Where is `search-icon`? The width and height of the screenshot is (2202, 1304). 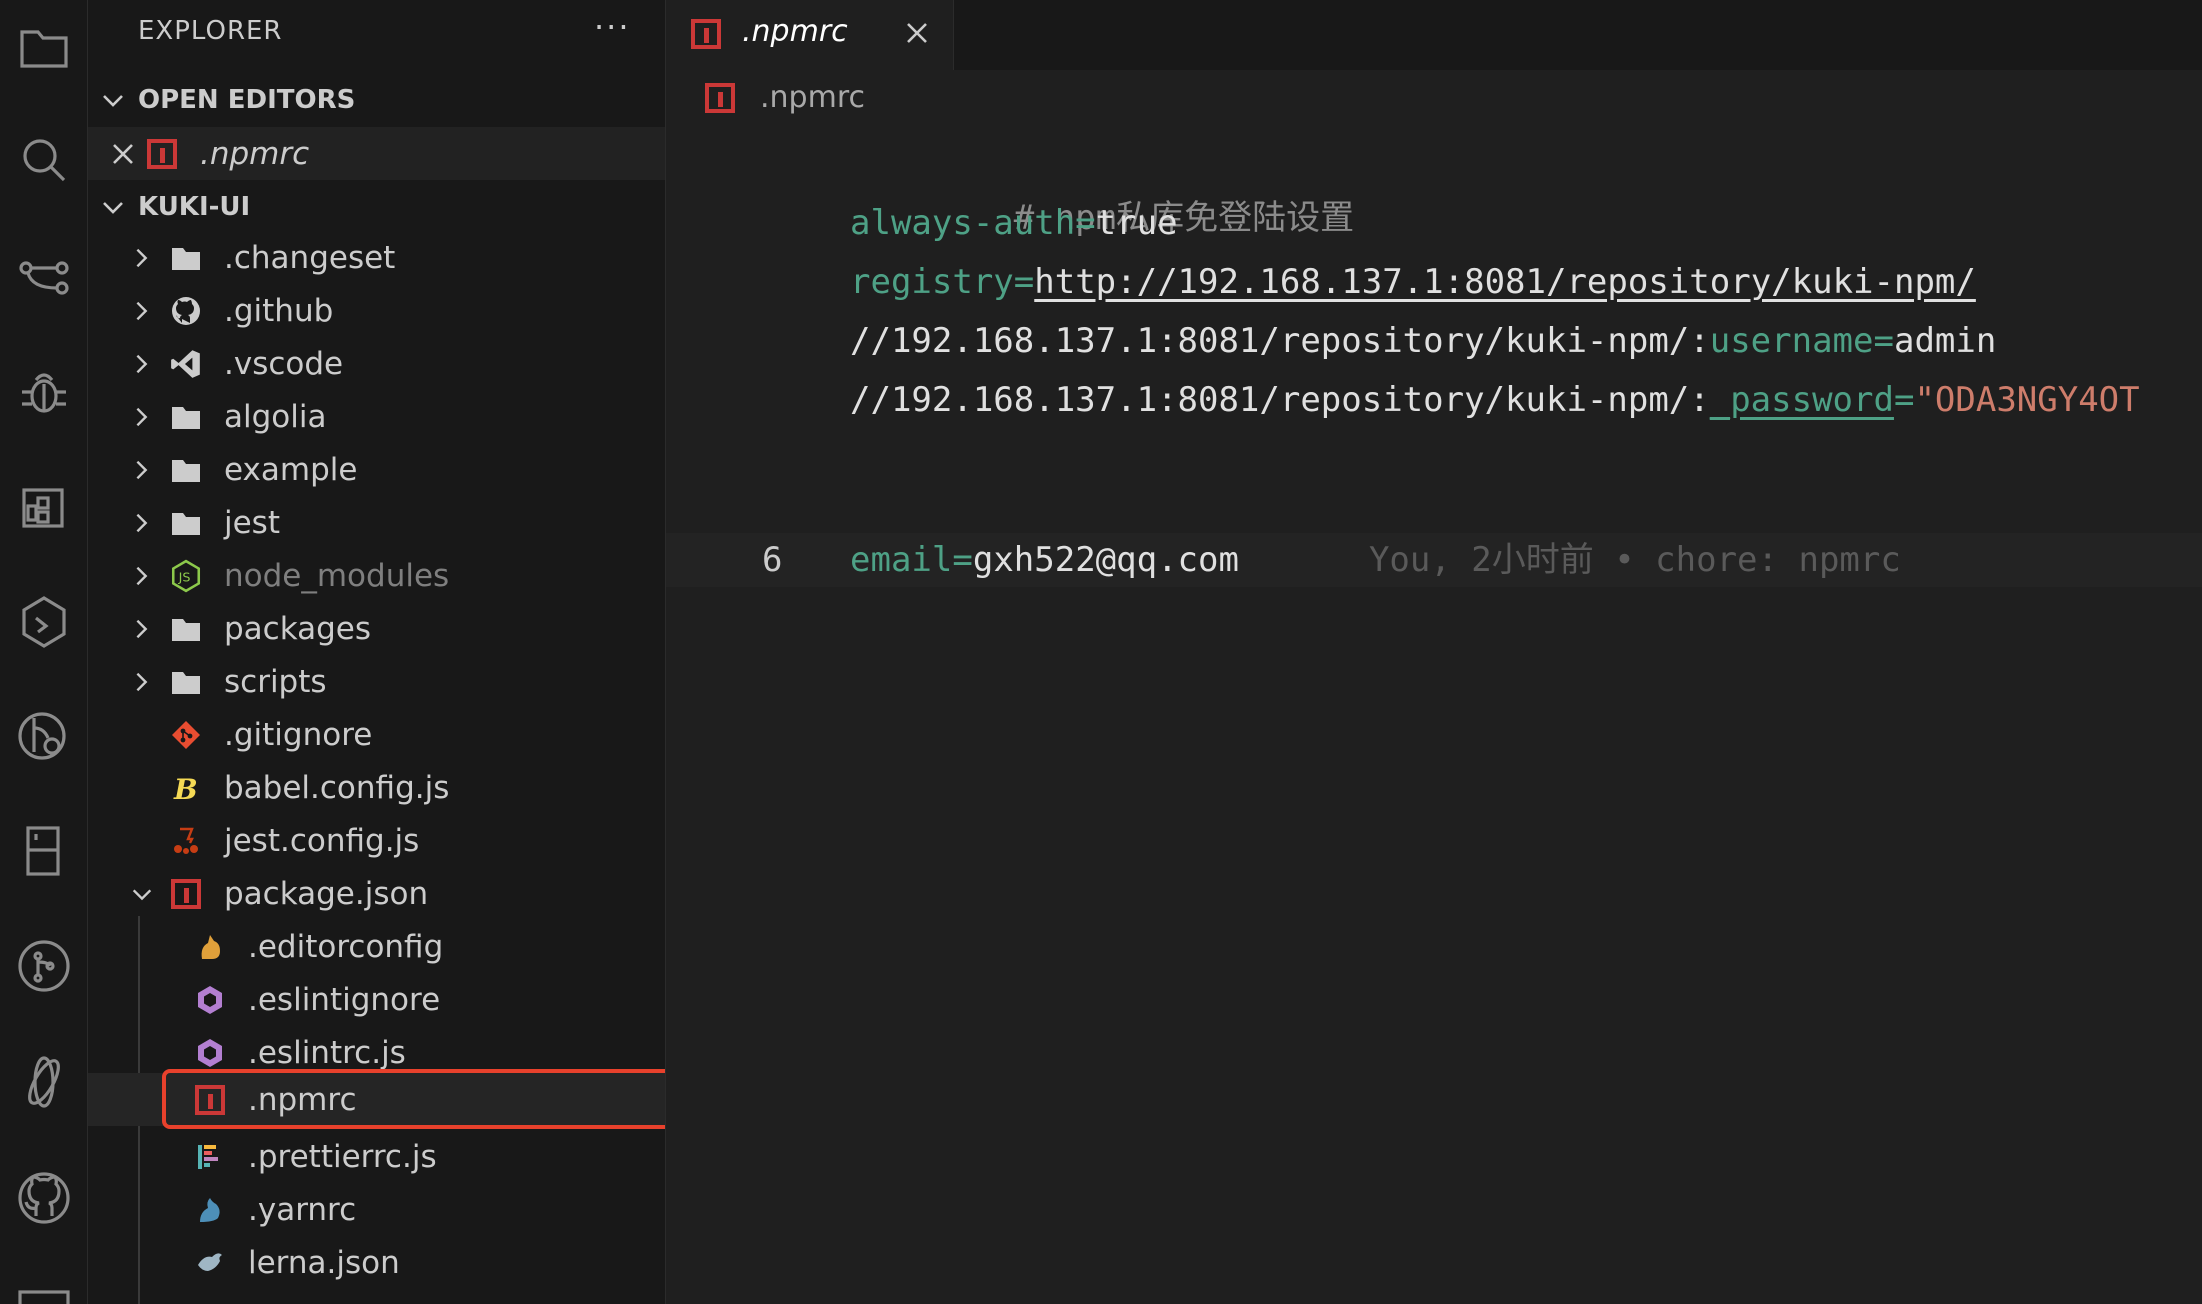
search-icon is located at coordinates (44, 160).